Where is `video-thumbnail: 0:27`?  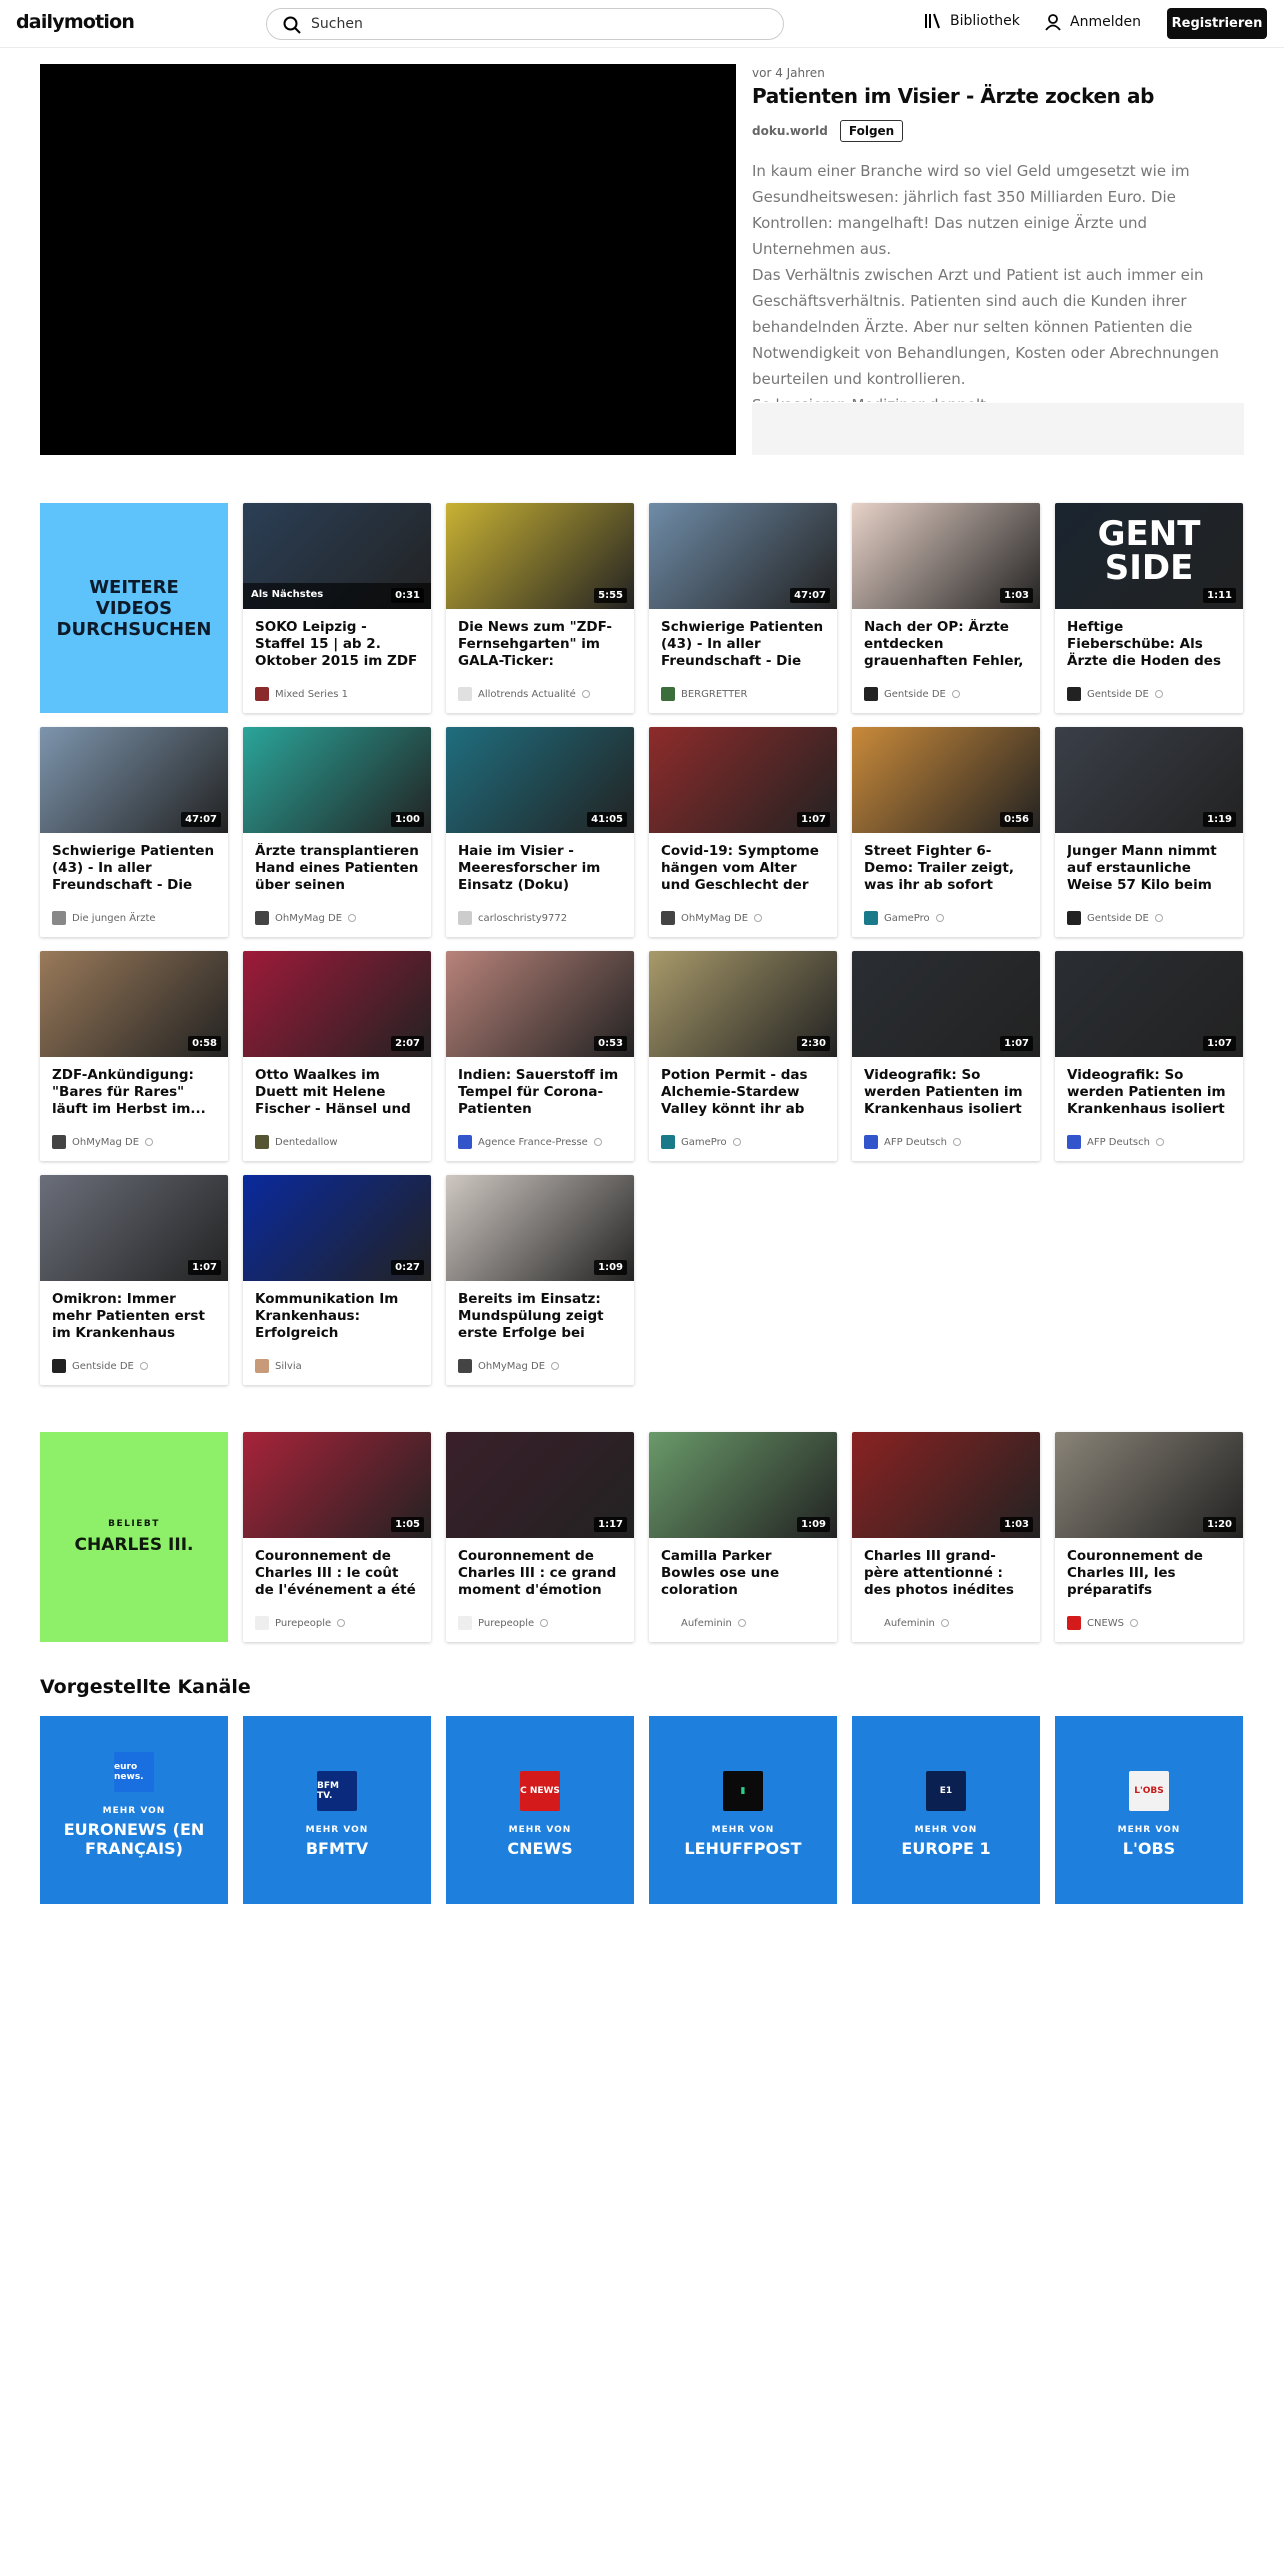 video-thumbnail: 0:27 is located at coordinates (337, 1228).